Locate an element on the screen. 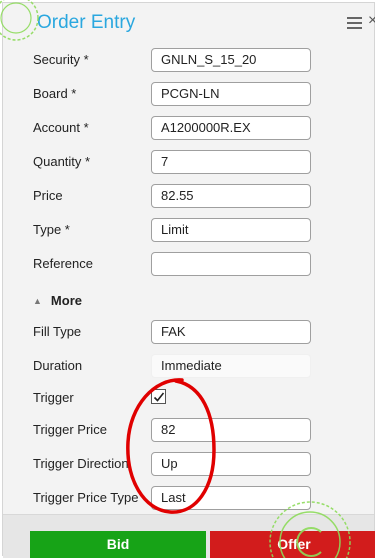  action-footer: Bid Offer is located at coordinates (189, 536).